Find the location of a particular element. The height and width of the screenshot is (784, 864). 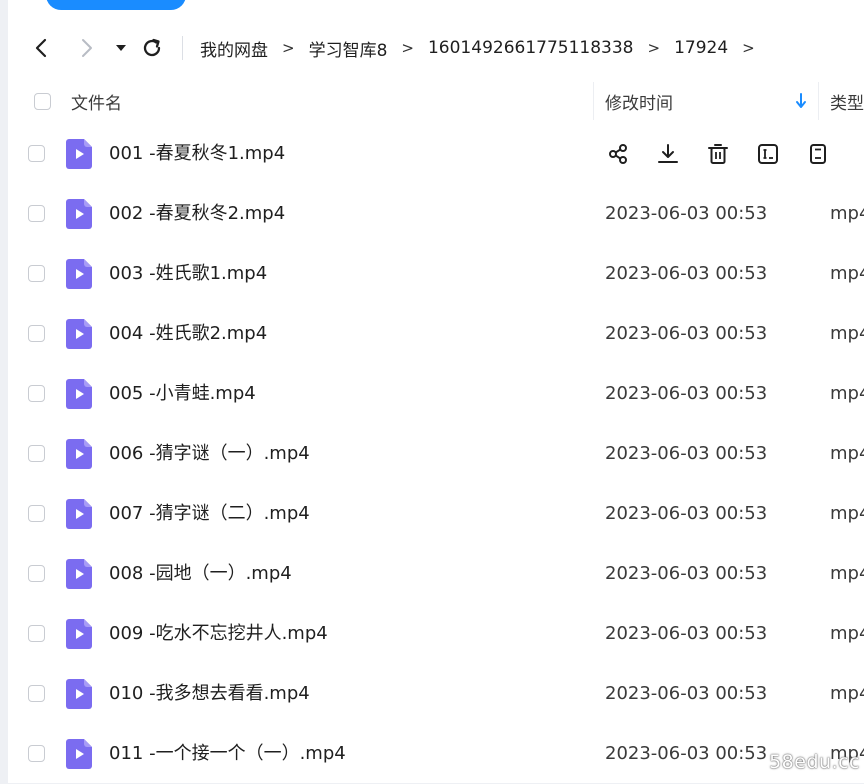

watermark: 58edu.cc is located at coordinates (814, 762).